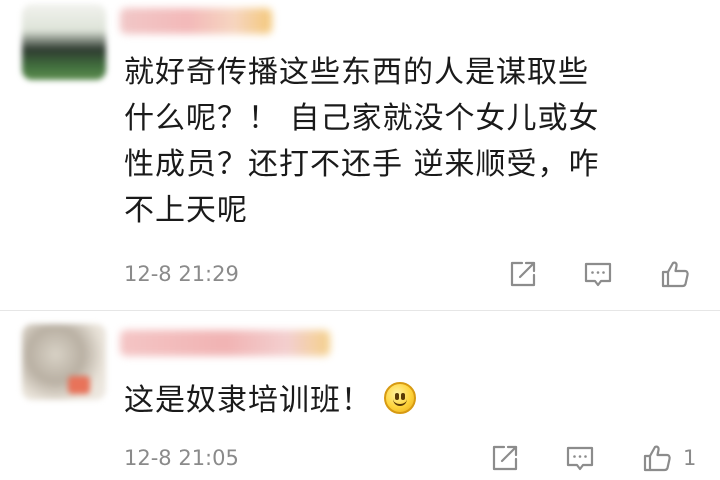 This screenshot has height=480, width=720. What do you see at coordinates (690, 458) in the screenshot?
I see `like-count: 1` at bounding box center [690, 458].